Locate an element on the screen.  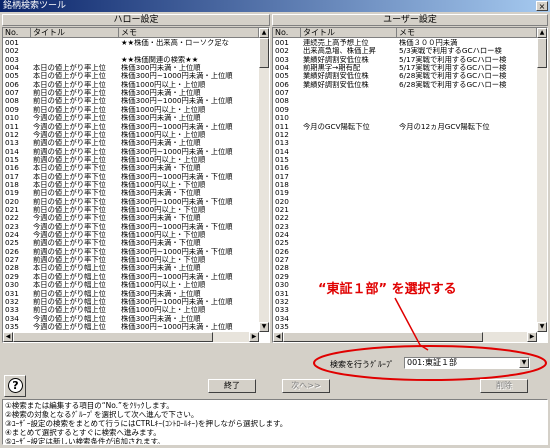
instruction-line: ⑤ﾕｰｻﾞｰ設定は新しい検索条件が追加されます。 is located at coordinates (85, 441).